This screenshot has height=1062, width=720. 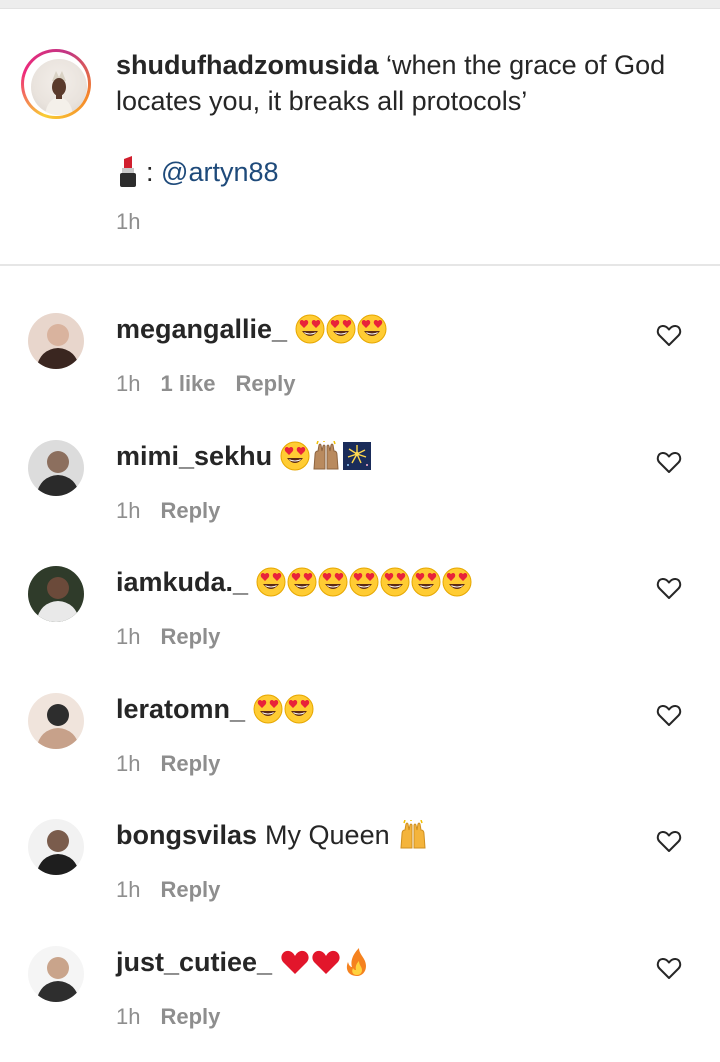 What do you see at coordinates (360, 493) in the screenshot?
I see `comment-row: mimi_sekhu 1h Reply` at bounding box center [360, 493].